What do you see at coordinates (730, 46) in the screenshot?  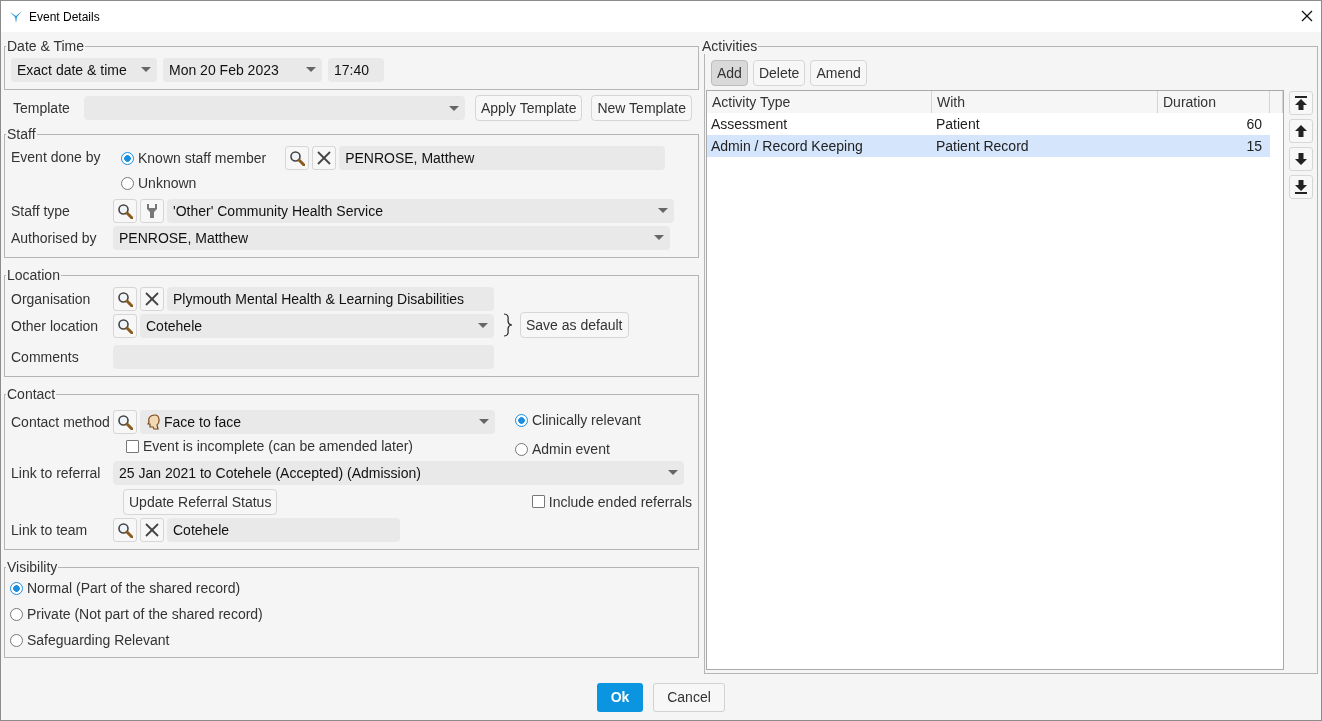 I see `group-title: Activities` at bounding box center [730, 46].